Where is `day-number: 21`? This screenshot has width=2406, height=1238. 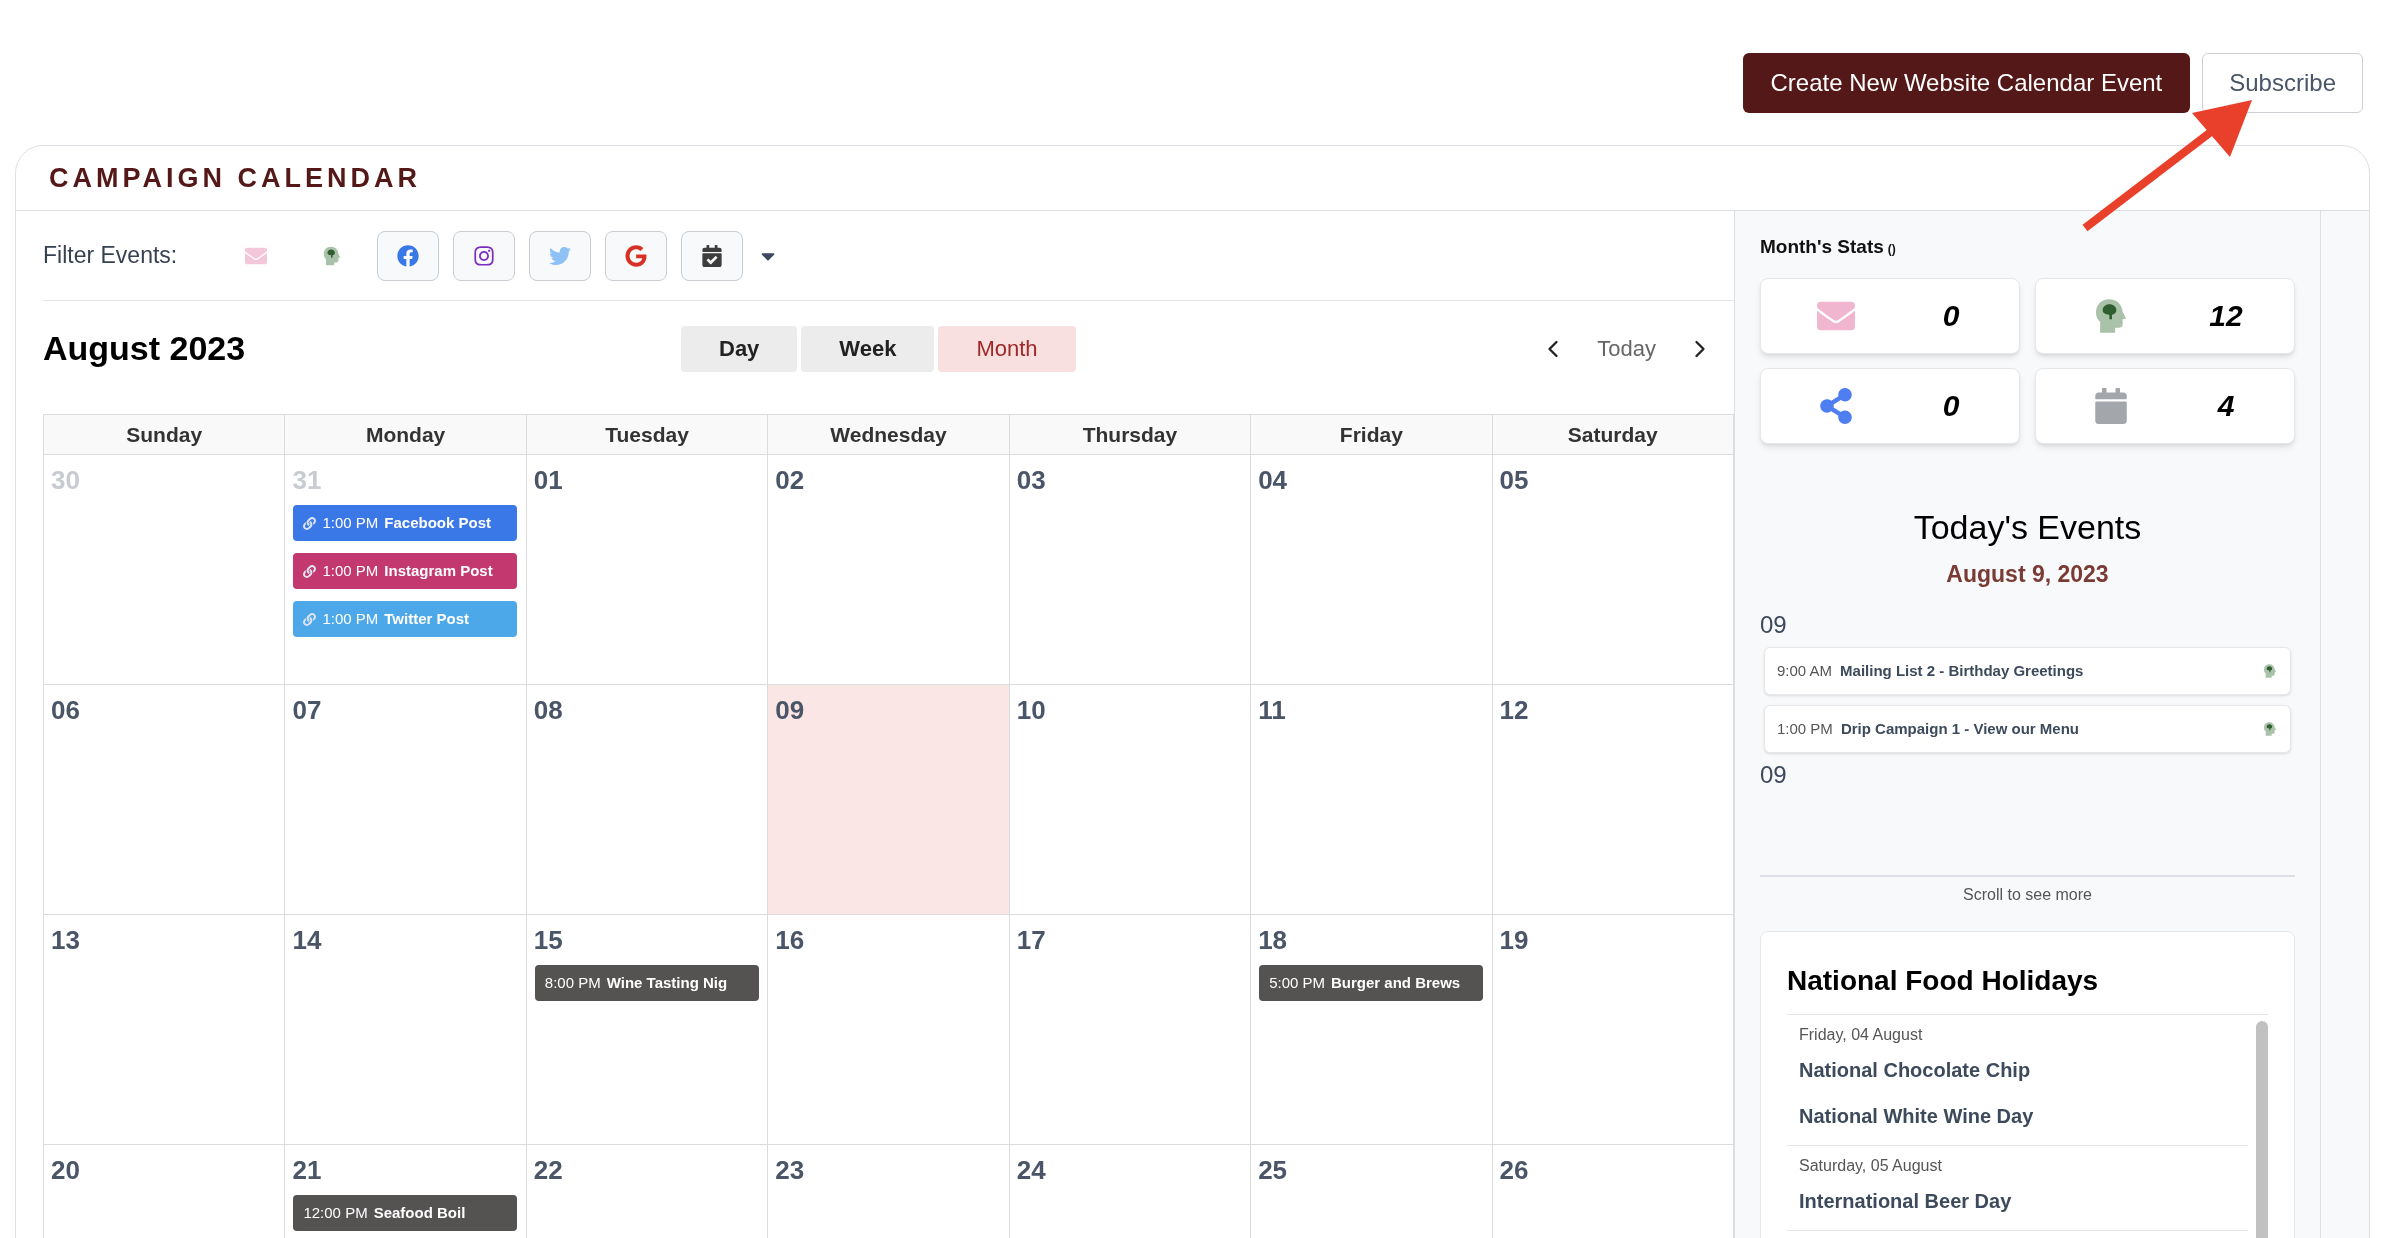
day-number: 21 is located at coordinates (307, 1170).